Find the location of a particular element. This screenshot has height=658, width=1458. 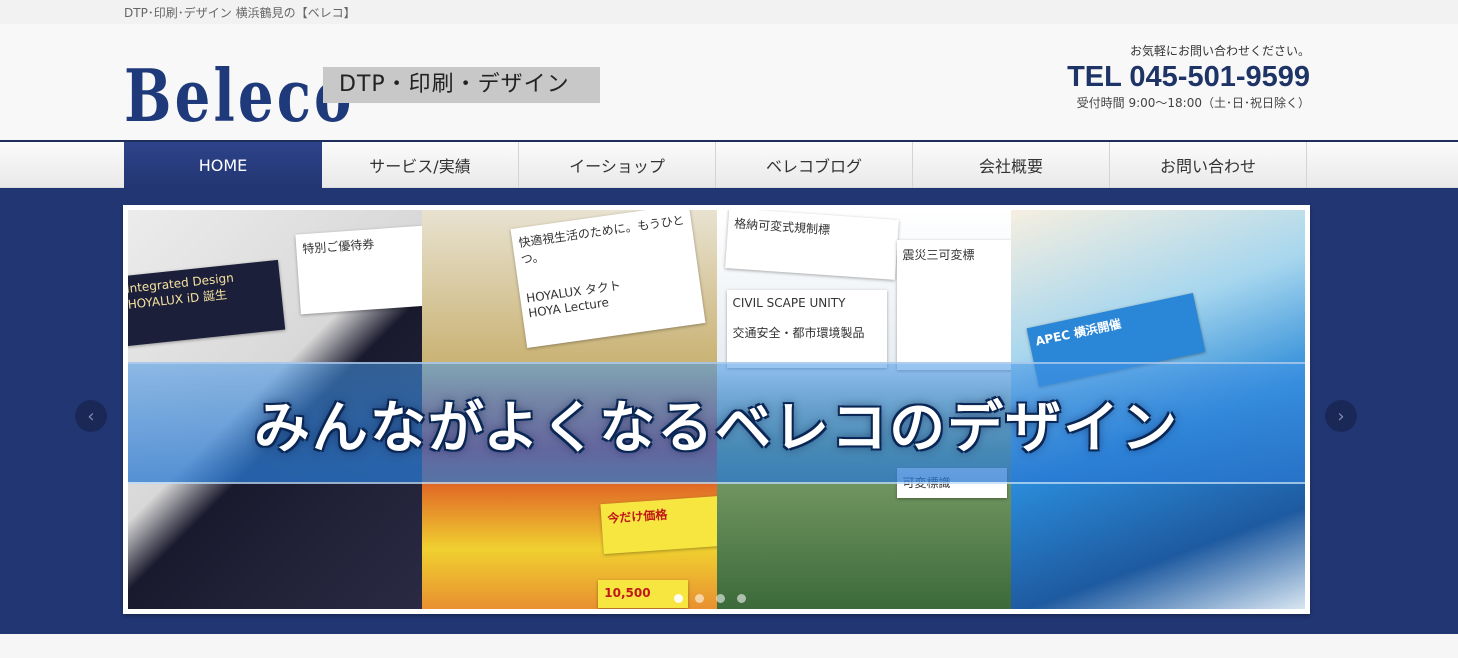

page-footer-strip is located at coordinates (729, 646).